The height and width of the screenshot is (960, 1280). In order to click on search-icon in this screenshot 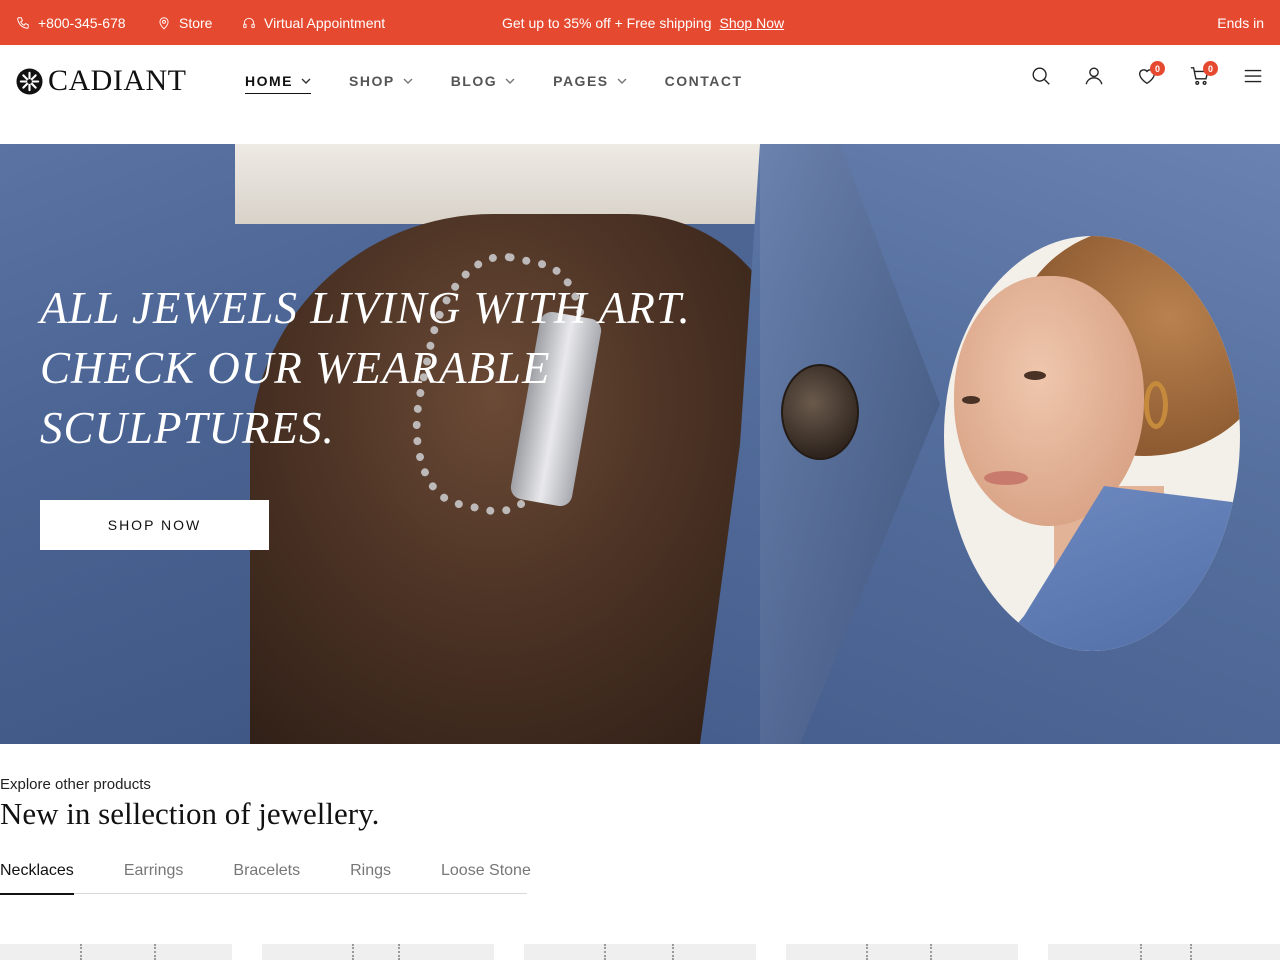, I will do `click(1041, 76)`.